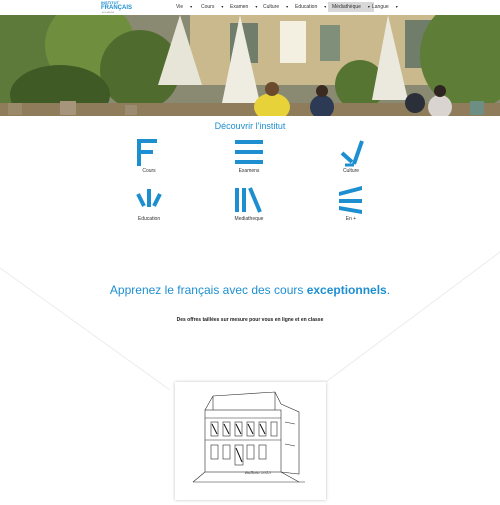 This screenshot has width=500, height=505. I want to click on promo-headline-end: ., so click(388, 290).